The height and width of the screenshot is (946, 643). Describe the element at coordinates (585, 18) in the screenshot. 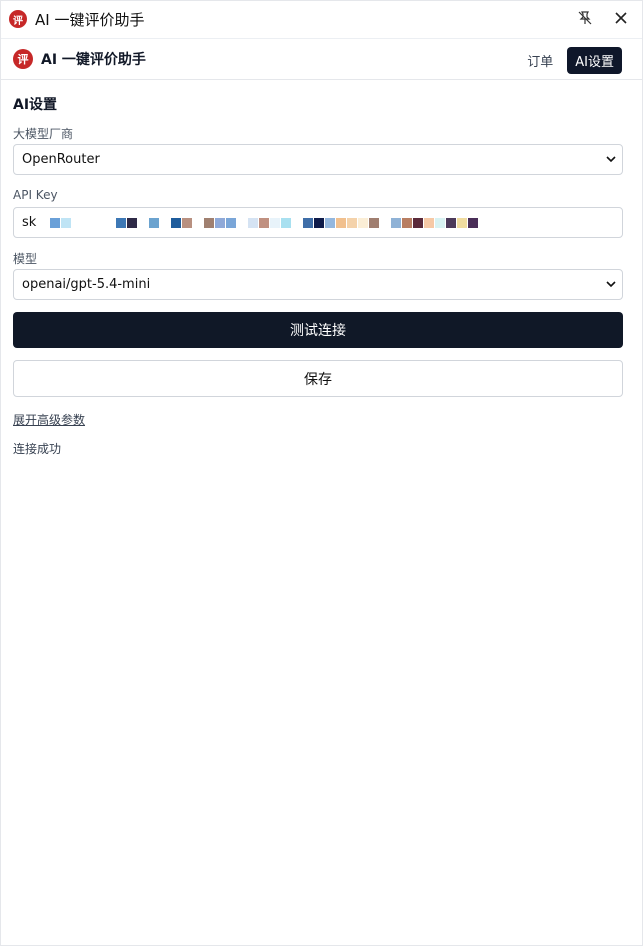

I see `unpin-icon` at that location.